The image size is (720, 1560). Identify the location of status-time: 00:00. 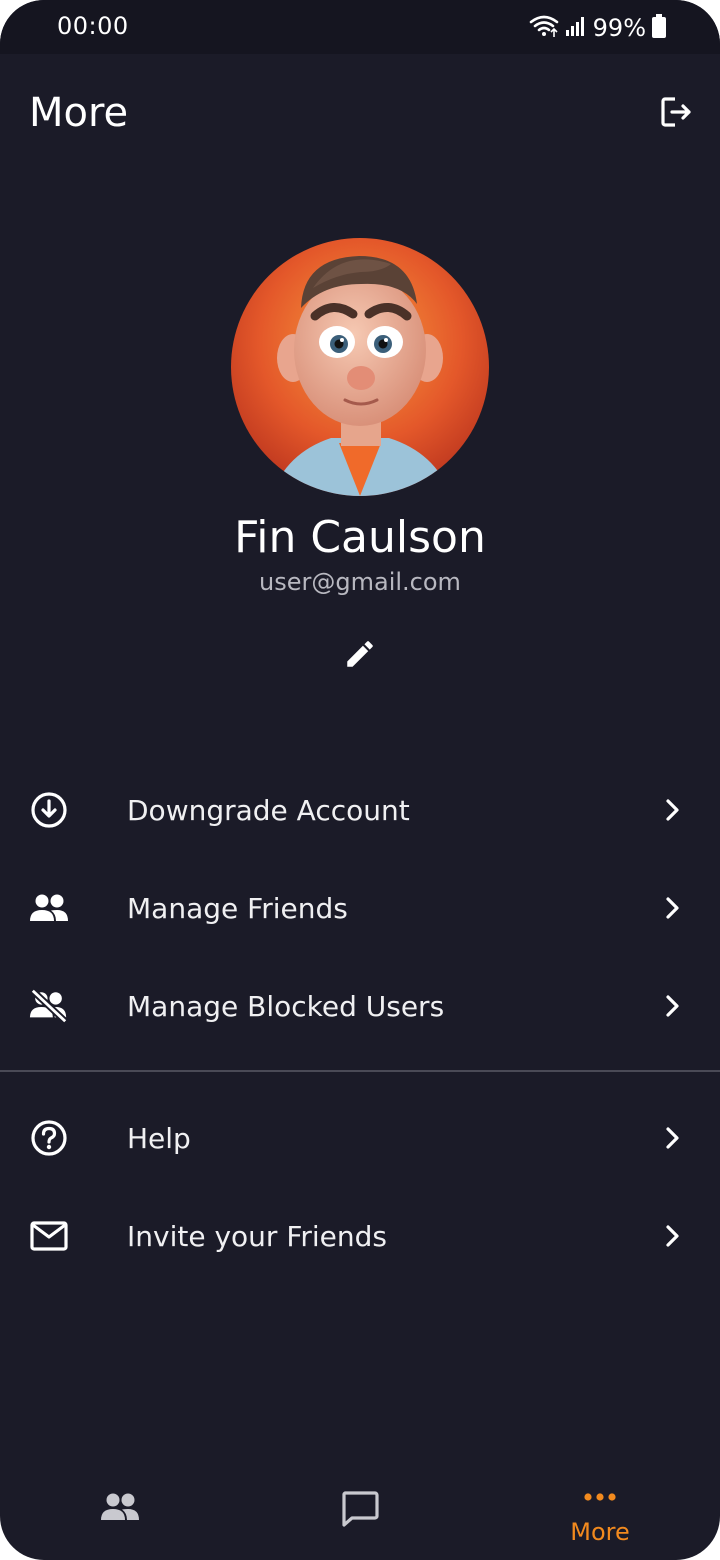
(93, 26).